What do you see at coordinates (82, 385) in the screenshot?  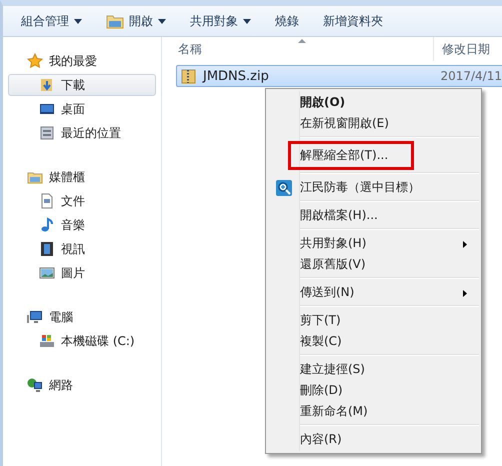 I see `sidebar-header: 網路` at bounding box center [82, 385].